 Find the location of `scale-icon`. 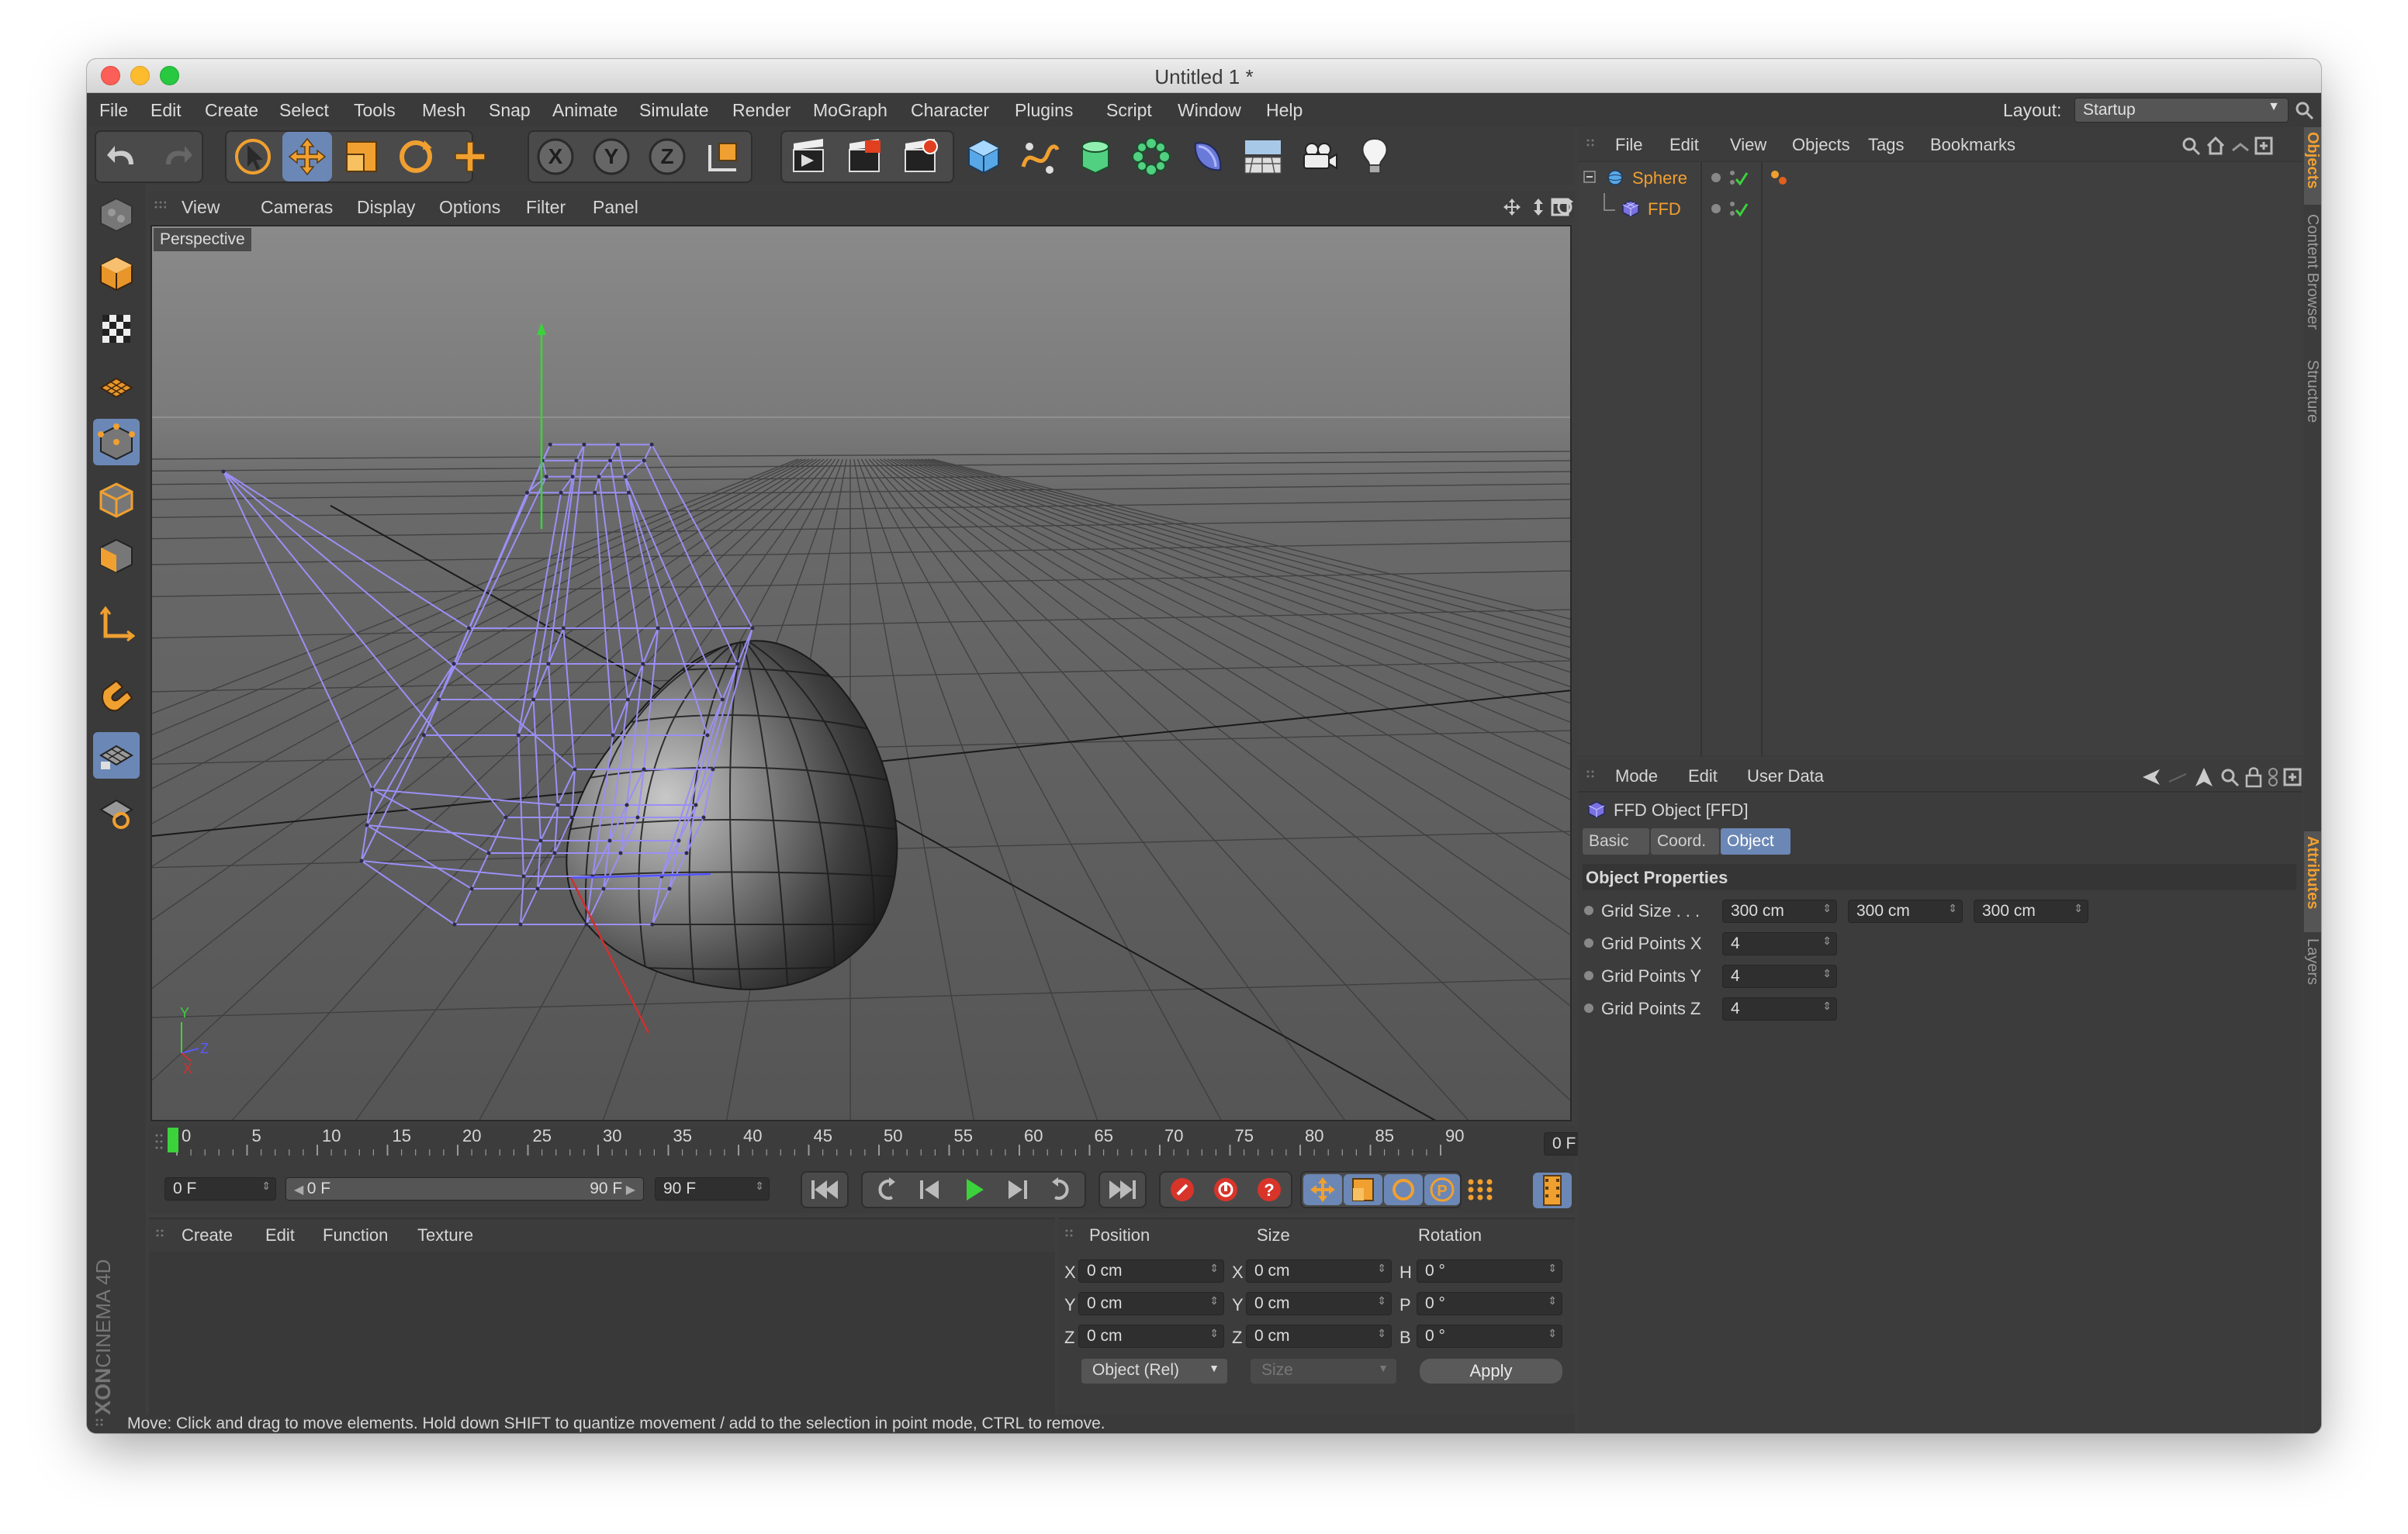

scale-icon is located at coordinates (361, 156).